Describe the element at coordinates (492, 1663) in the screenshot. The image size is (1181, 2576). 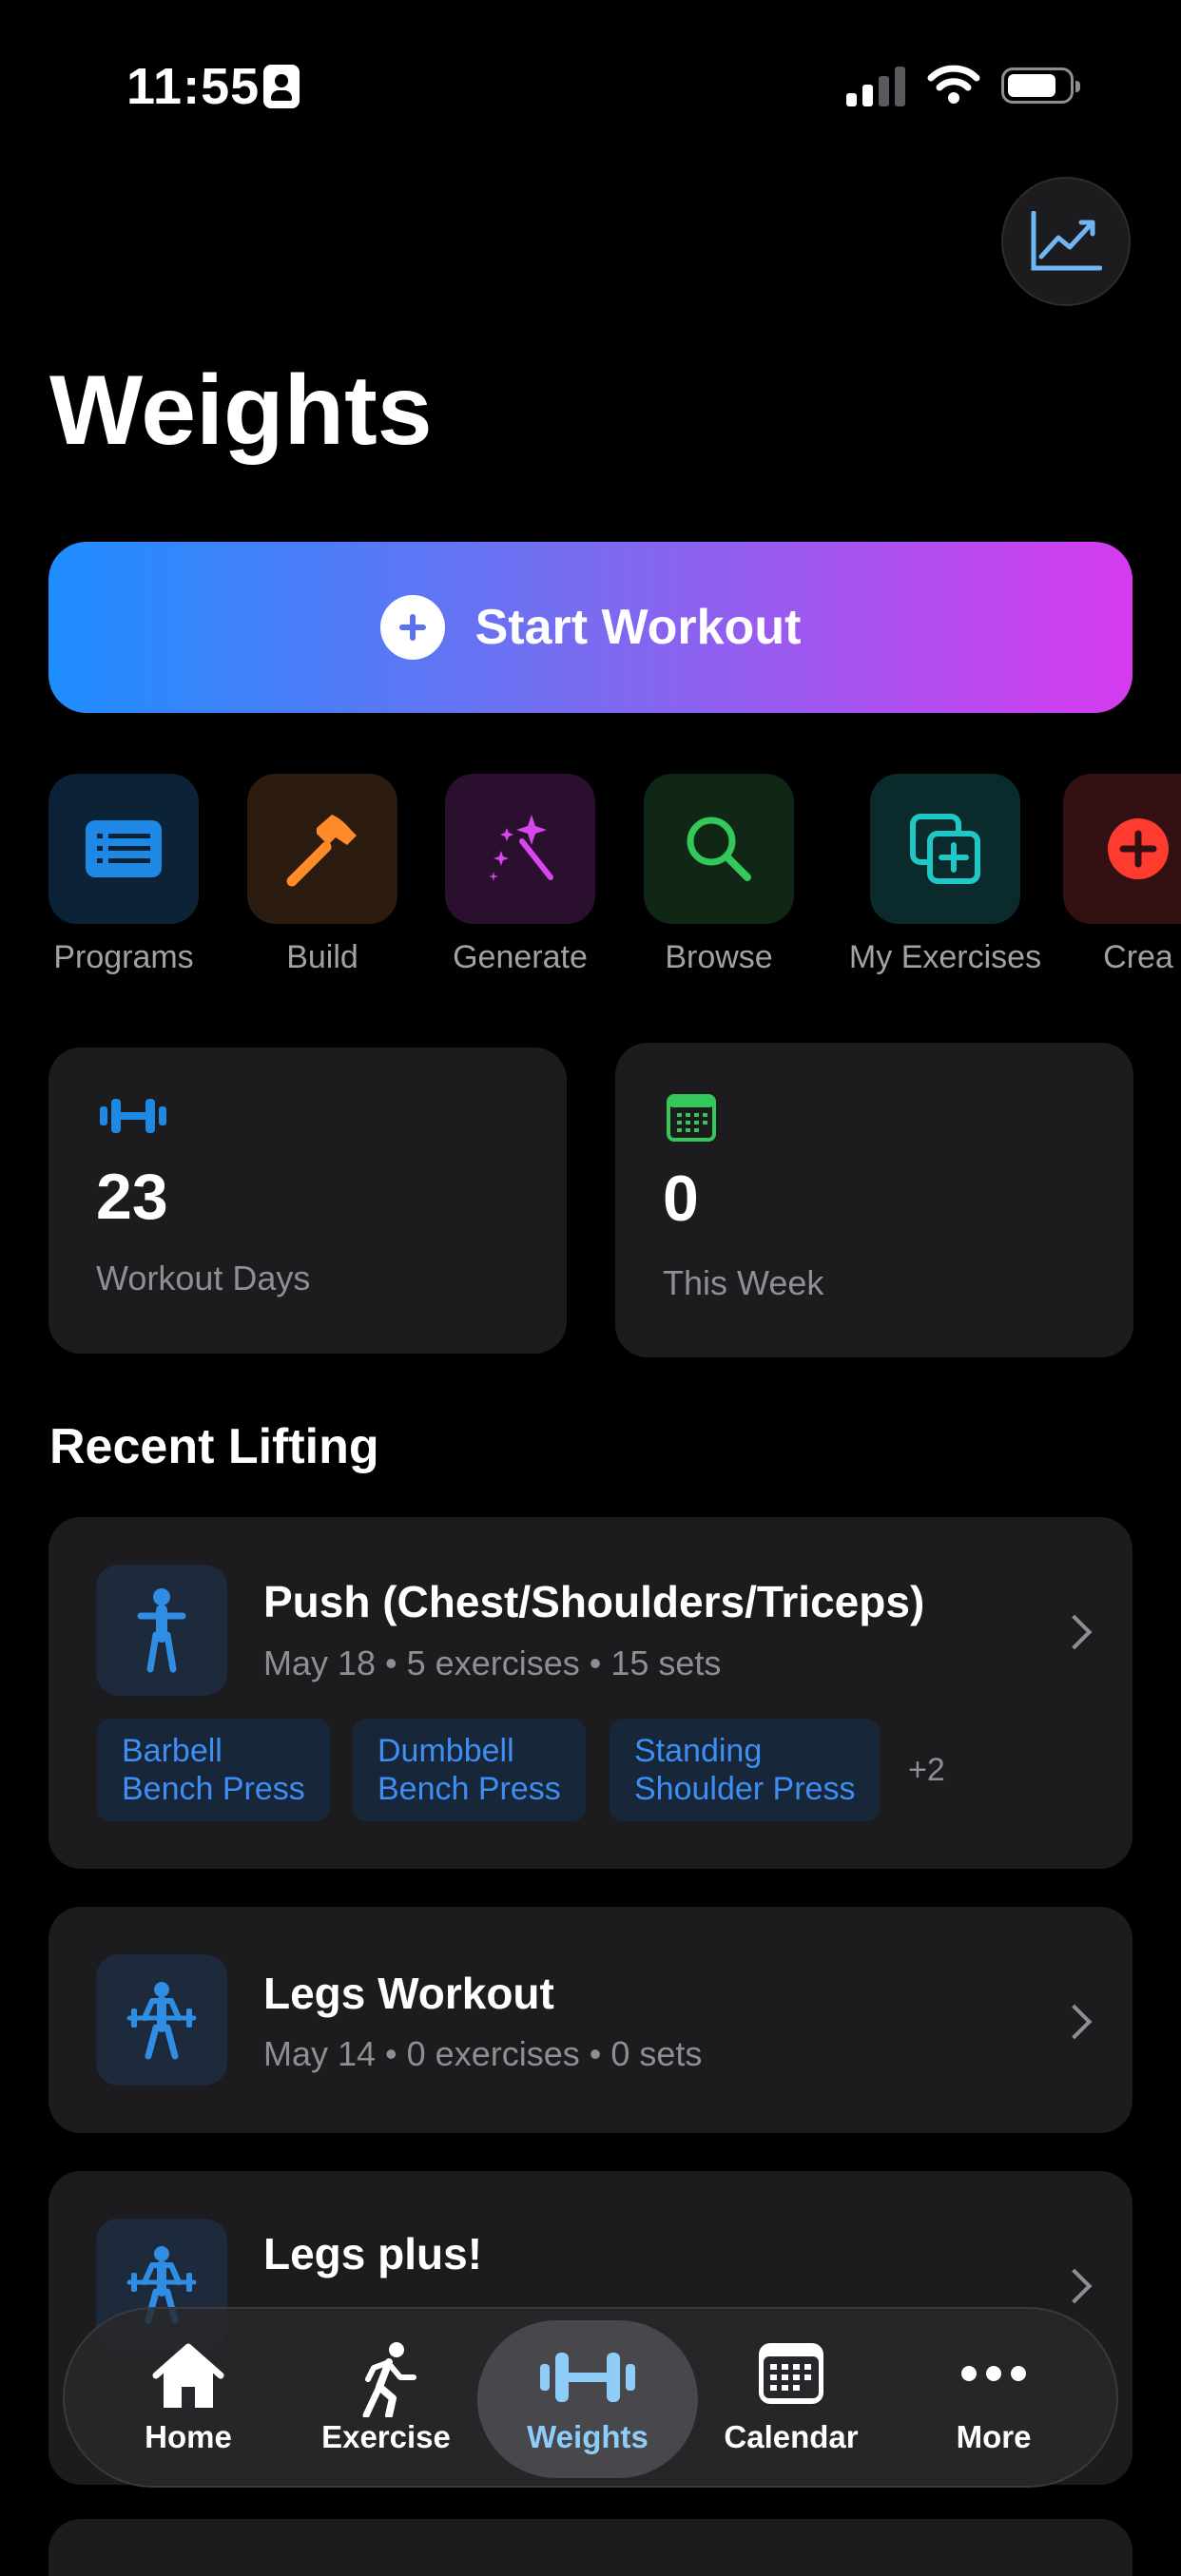
I see `workout-meta: May 18 • 5 exercises • 15 sets` at that location.